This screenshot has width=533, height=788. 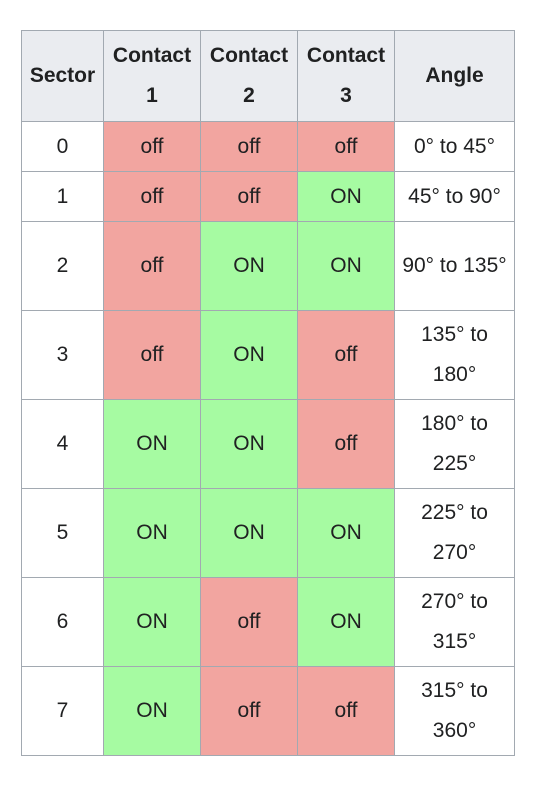 I want to click on table-row: 4 ON ON off 180° to 225°, so click(x=268, y=444).